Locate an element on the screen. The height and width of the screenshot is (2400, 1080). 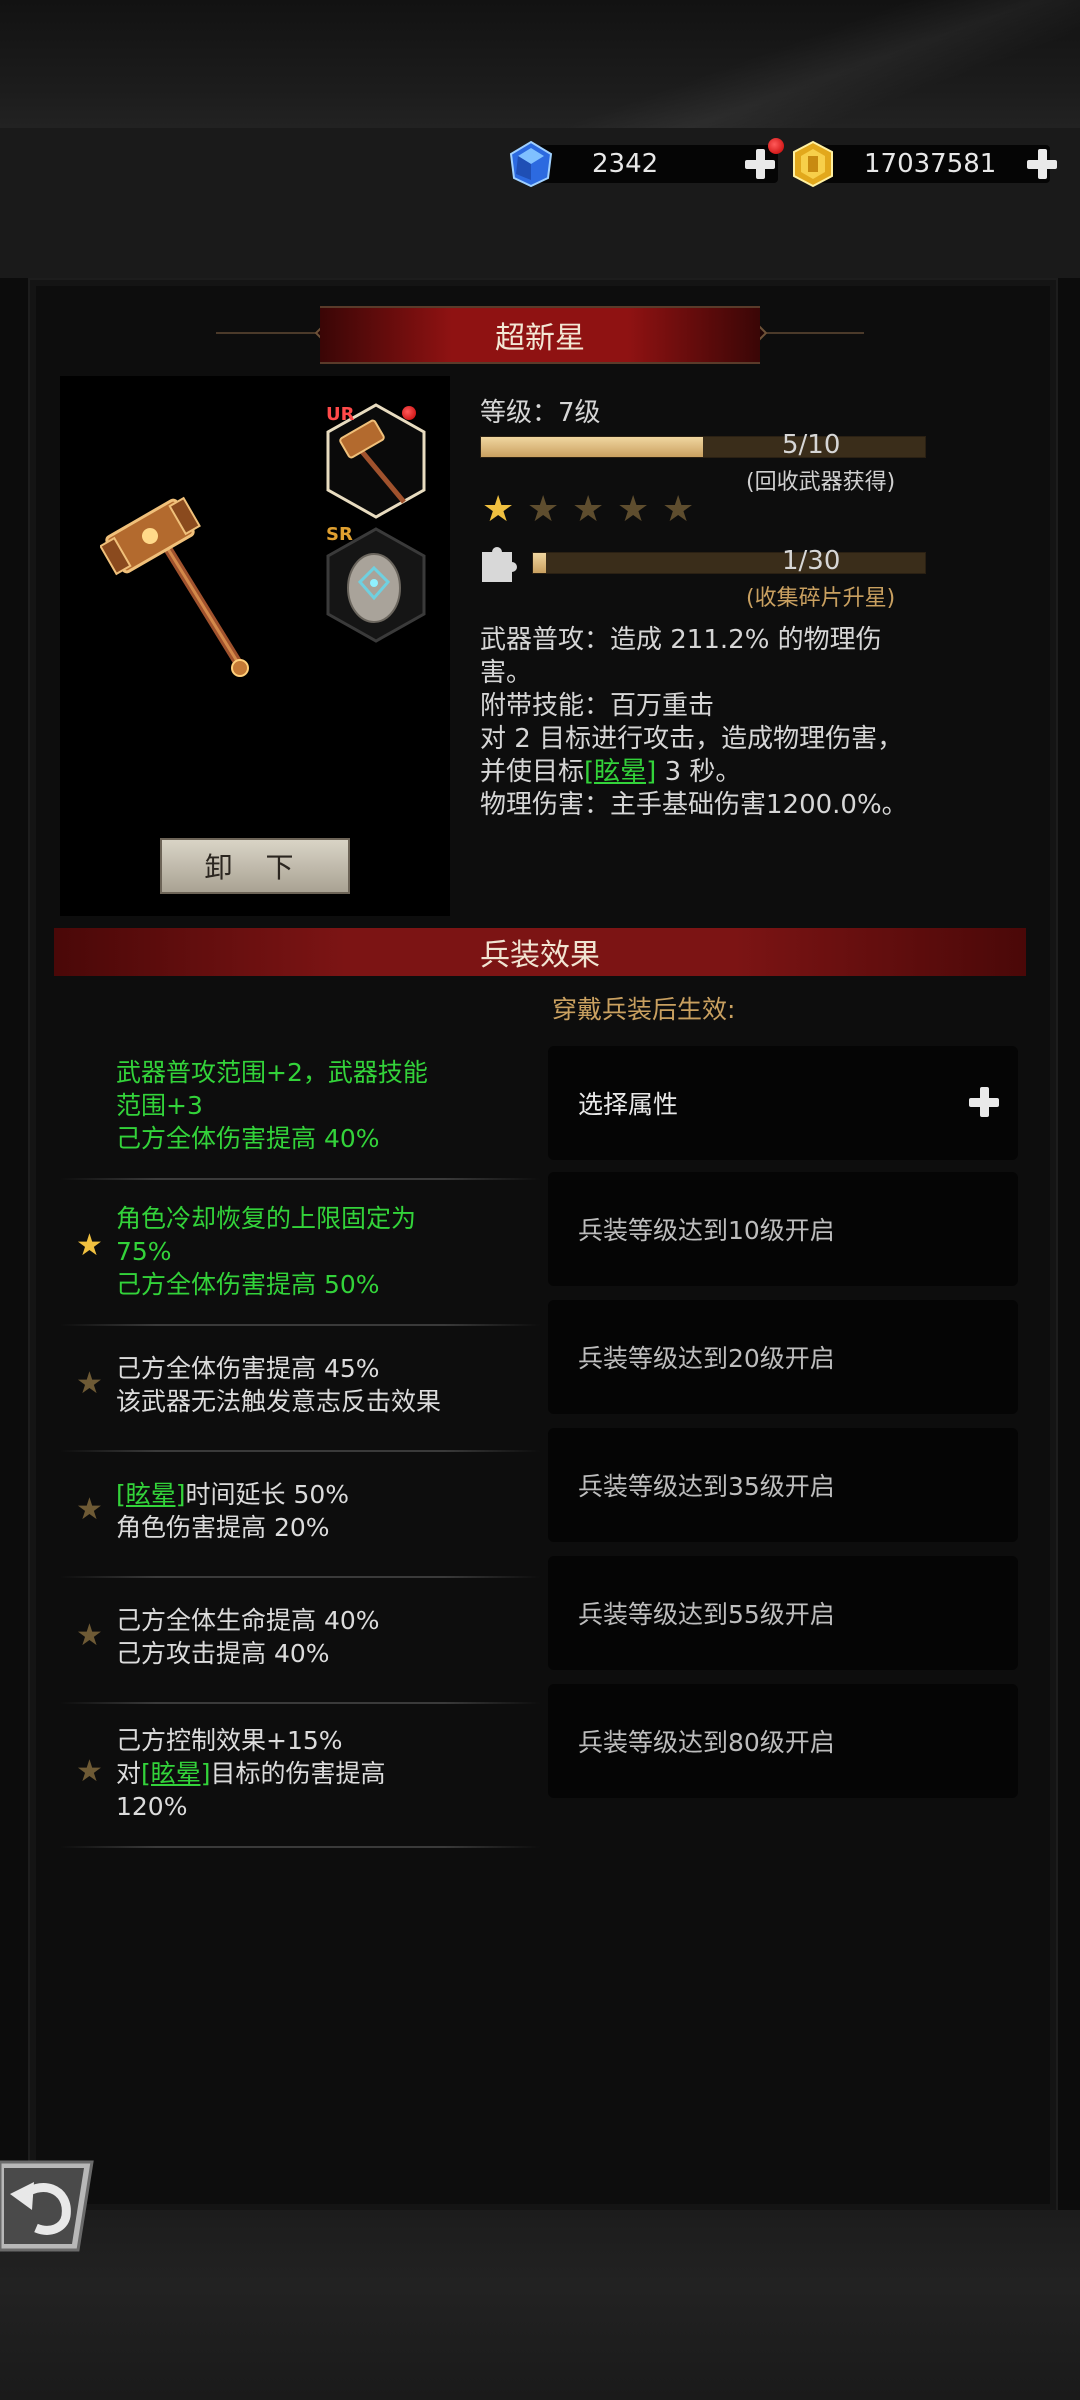
weapon-name: 超新星 is located at coordinates (540, 335).